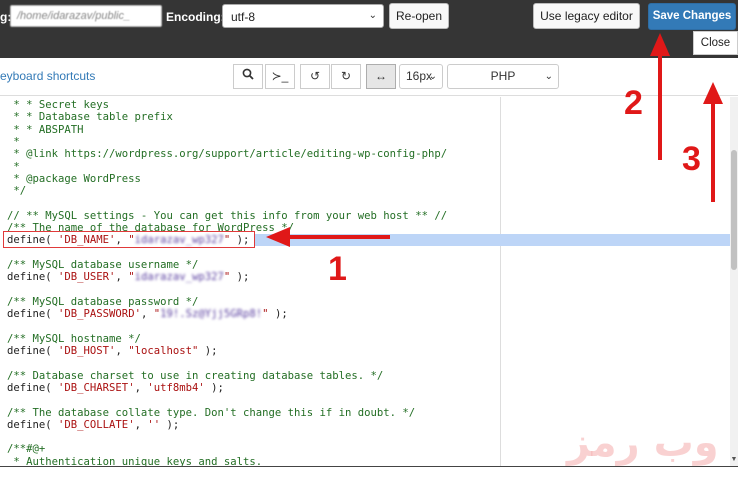 The width and height of the screenshot is (738, 486). I want to click on annotation-number-2: 2, so click(633, 103).